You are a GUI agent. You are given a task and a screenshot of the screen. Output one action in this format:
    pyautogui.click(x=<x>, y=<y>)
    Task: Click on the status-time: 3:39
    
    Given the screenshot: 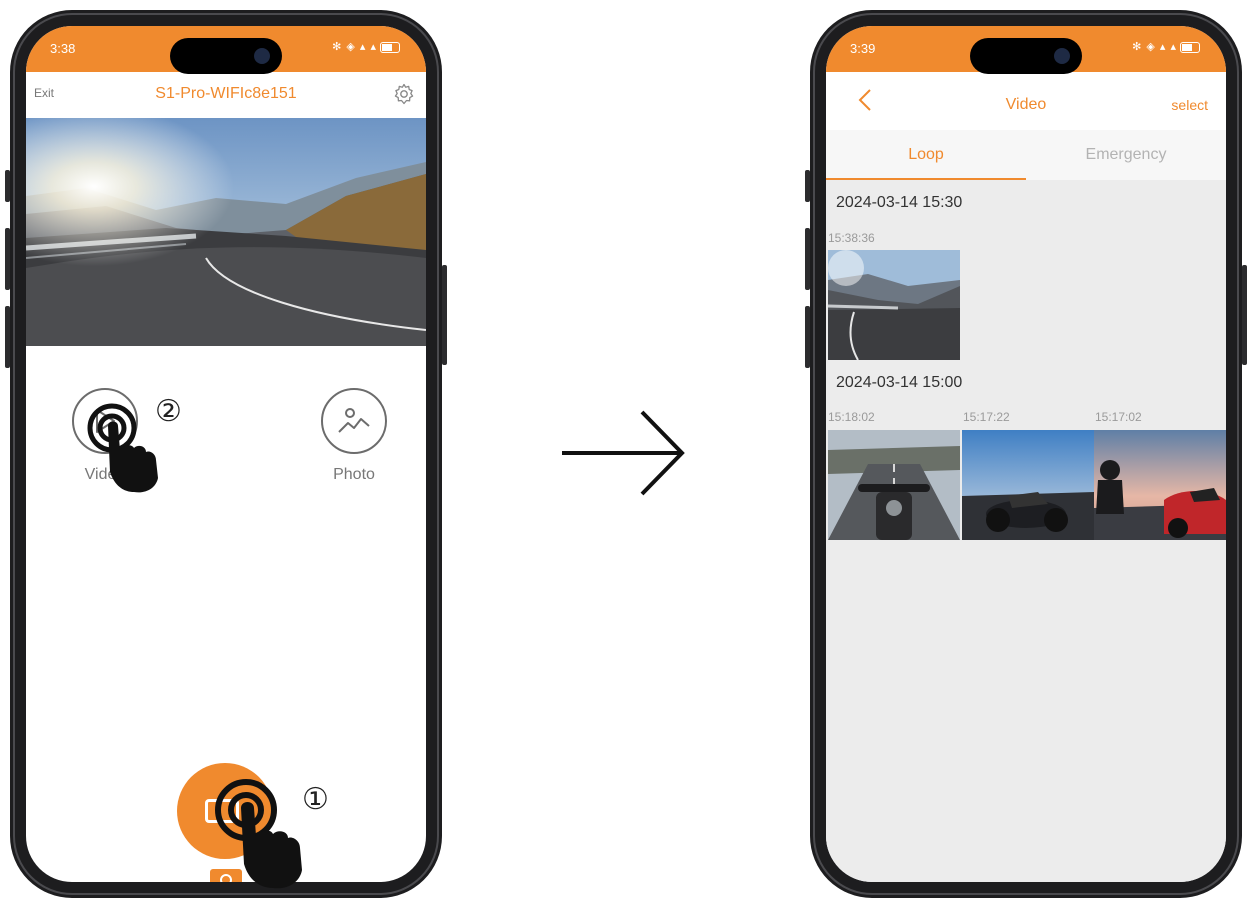 What is the action you would take?
    pyautogui.click(x=863, y=48)
    